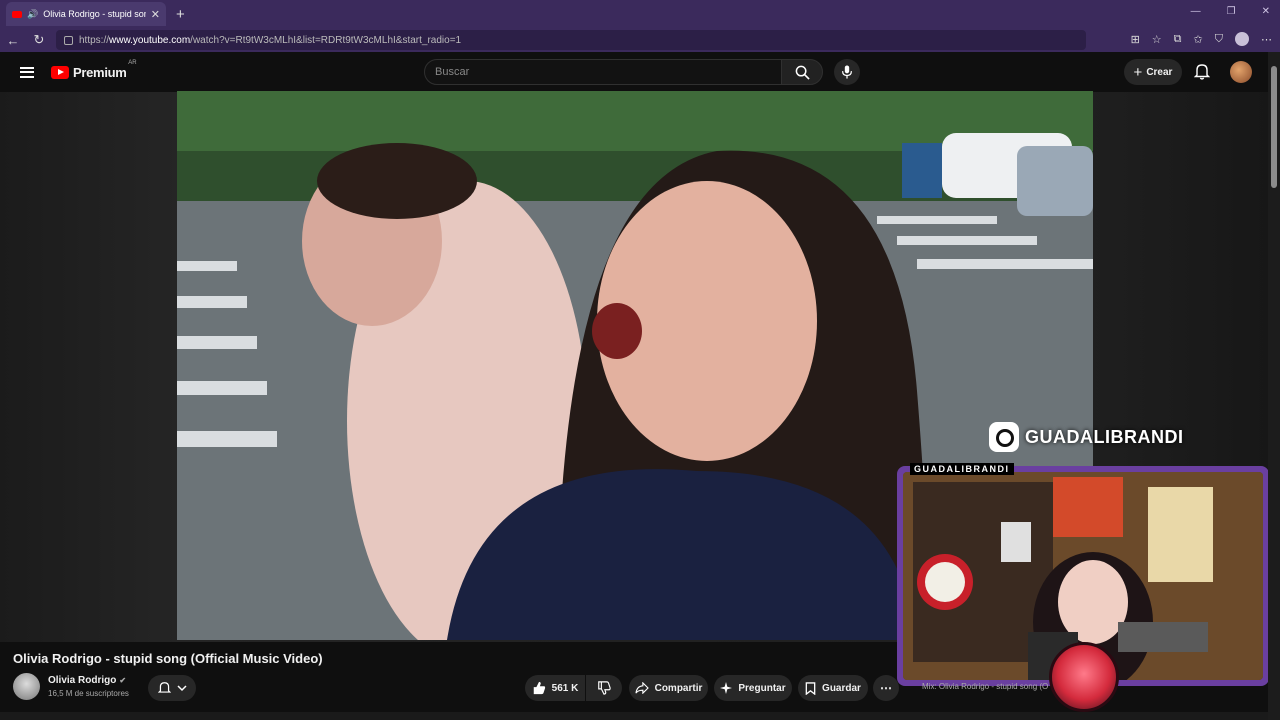 The image size is (1280, 720). What do you see at coordinates (1266, 11) in the screenshot?
I see `close-window-button: ✕` at bounding box center [1266, 11].